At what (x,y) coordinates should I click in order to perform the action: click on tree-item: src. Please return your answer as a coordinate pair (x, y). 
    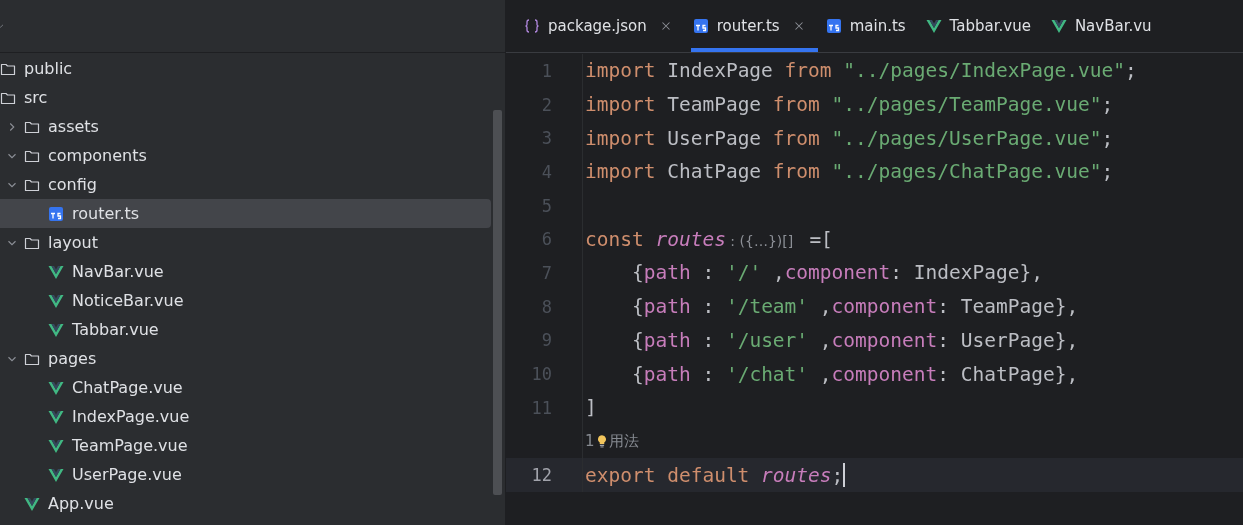
    Looking at the image, I should click on (36, 97).